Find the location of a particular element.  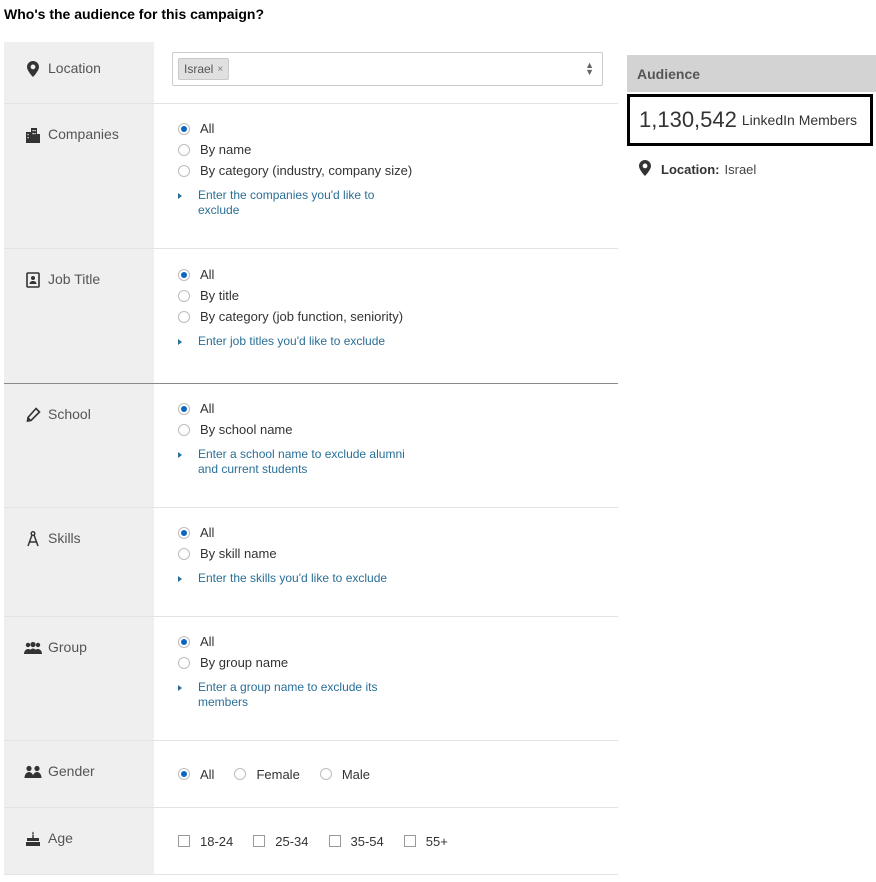

pen-icon is located at coordinates (33, 415).